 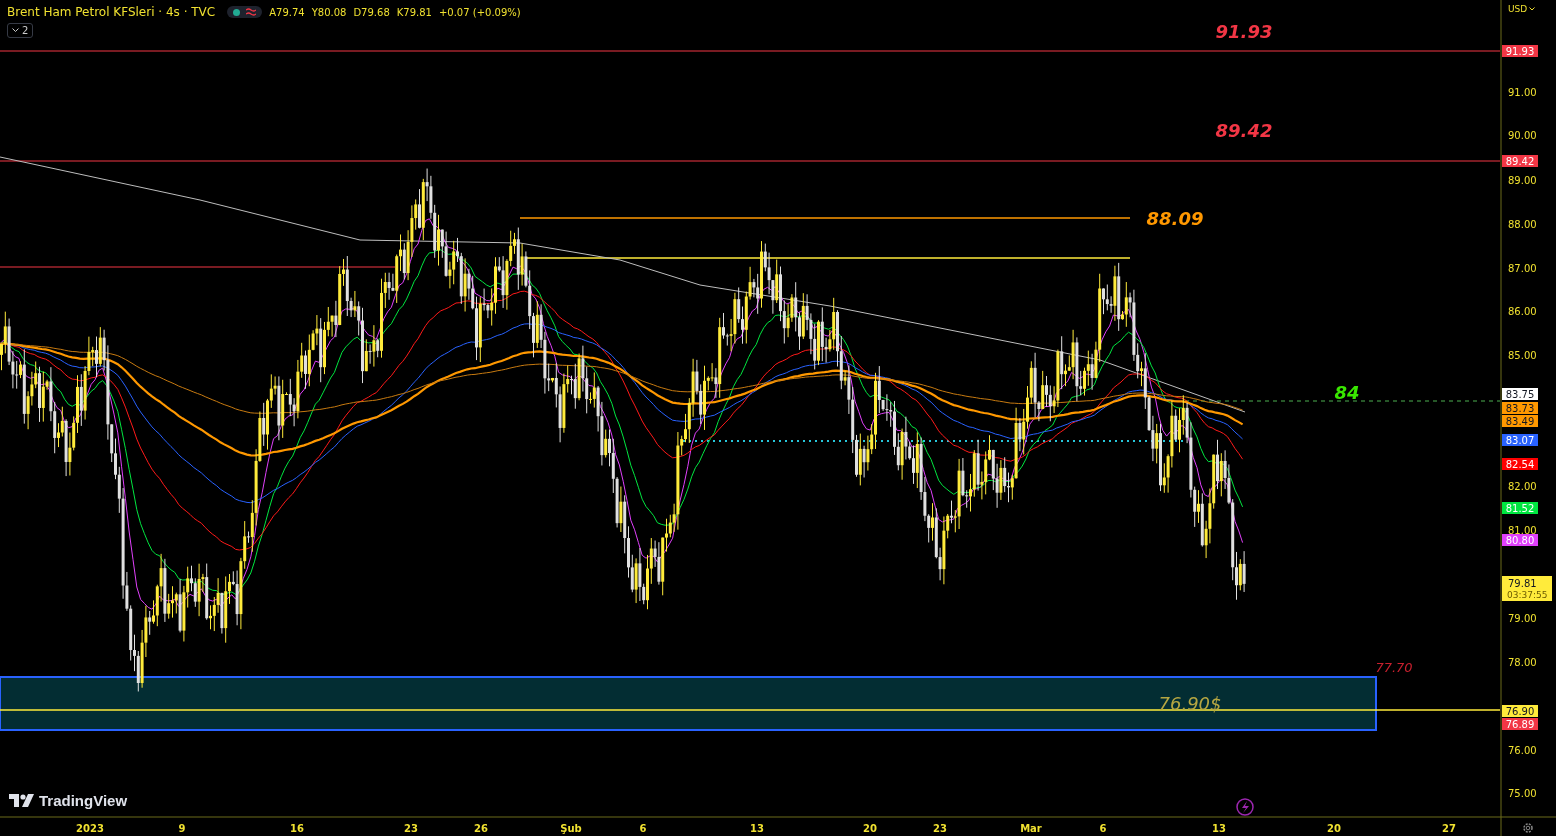 I want to click on price-tick: 87.00, so click(x=1522, y=268).